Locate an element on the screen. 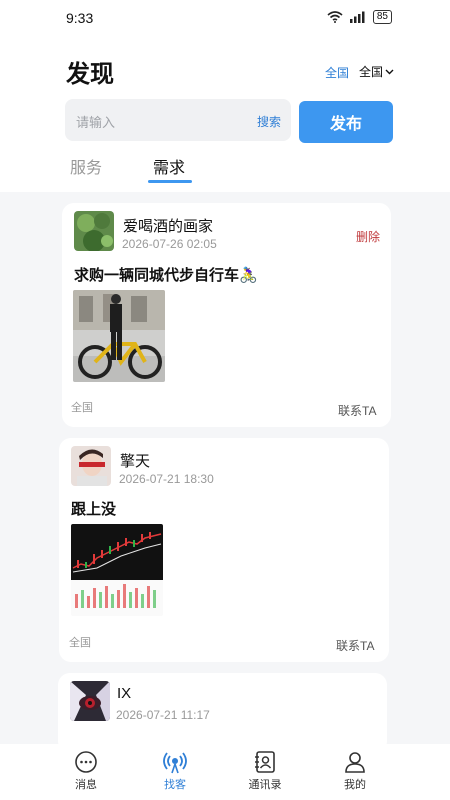  chat-bubble-icon is located at coordinates (86, 762).